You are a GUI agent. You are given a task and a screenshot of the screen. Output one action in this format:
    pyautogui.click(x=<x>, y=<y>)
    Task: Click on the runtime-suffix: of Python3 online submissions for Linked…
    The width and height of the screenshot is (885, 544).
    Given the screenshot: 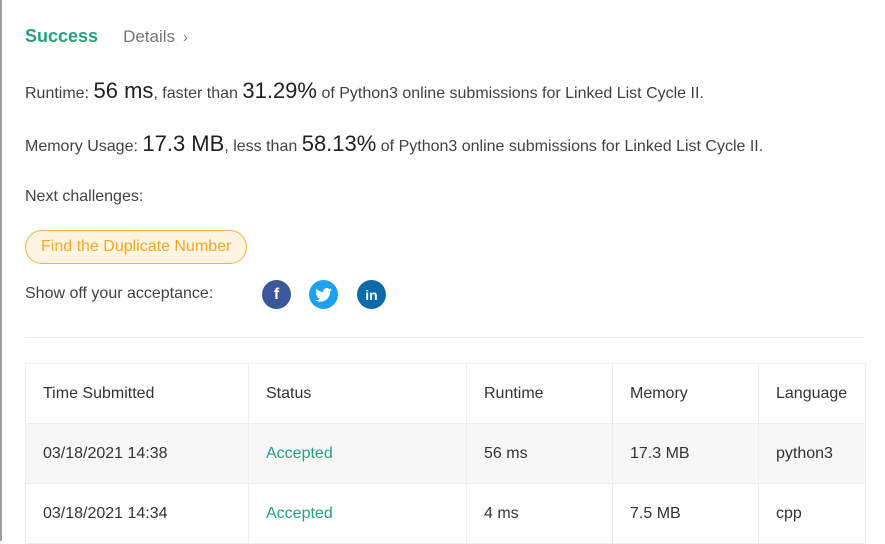 What is the action you would take?
    pyautogui.click(x=512, y=93)
    